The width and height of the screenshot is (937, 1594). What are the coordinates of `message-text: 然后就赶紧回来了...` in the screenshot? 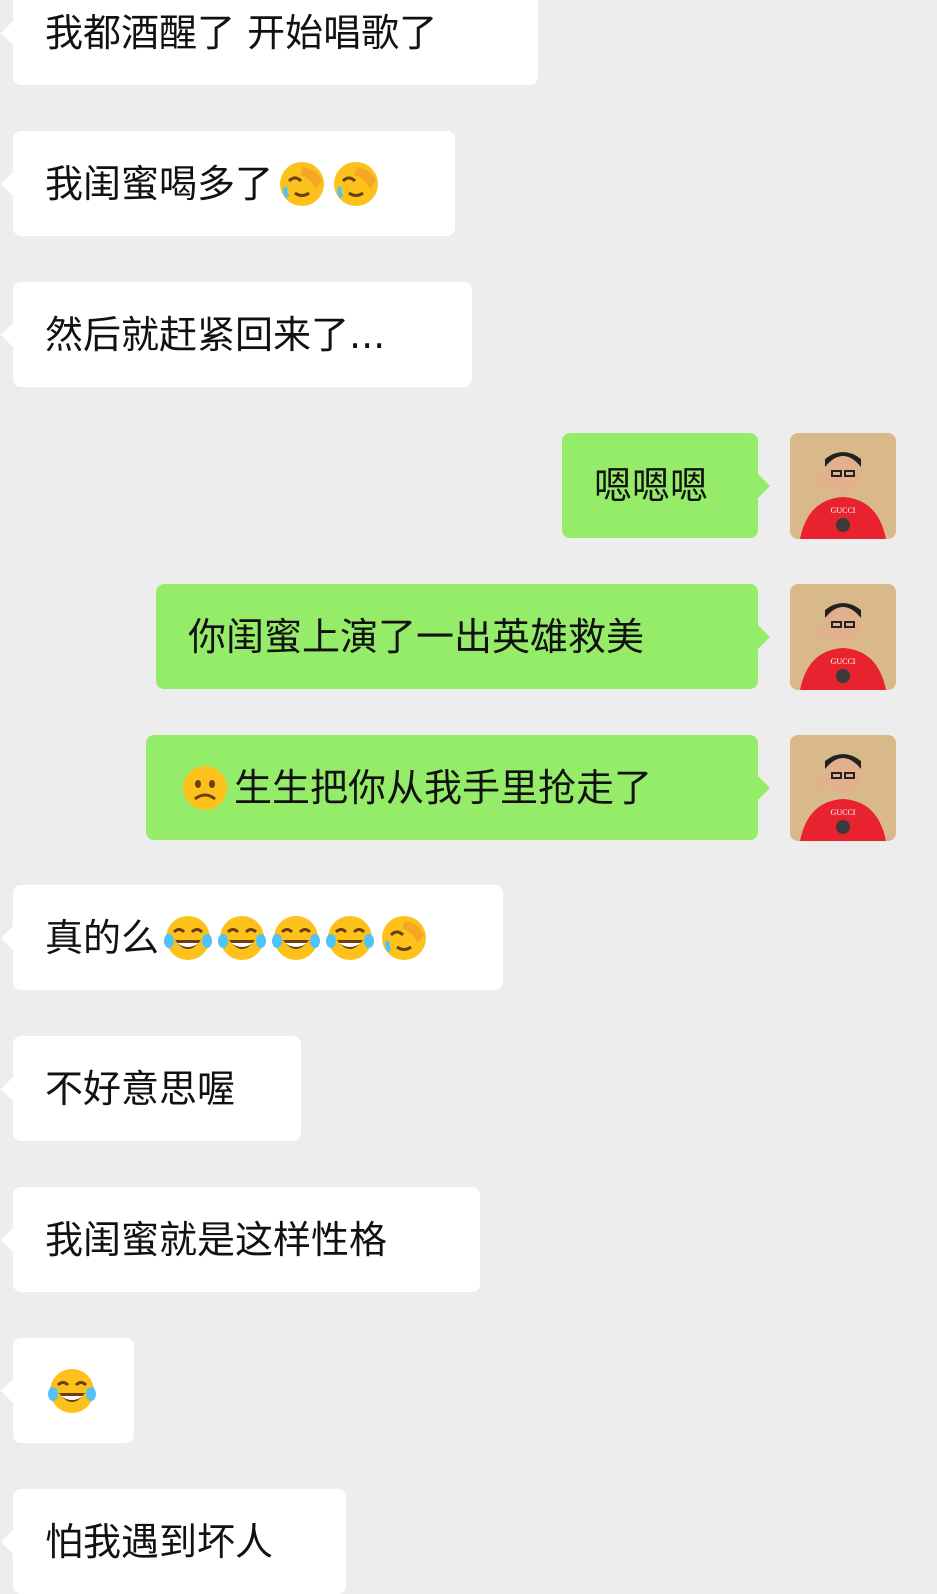 It's located at (215, 334).